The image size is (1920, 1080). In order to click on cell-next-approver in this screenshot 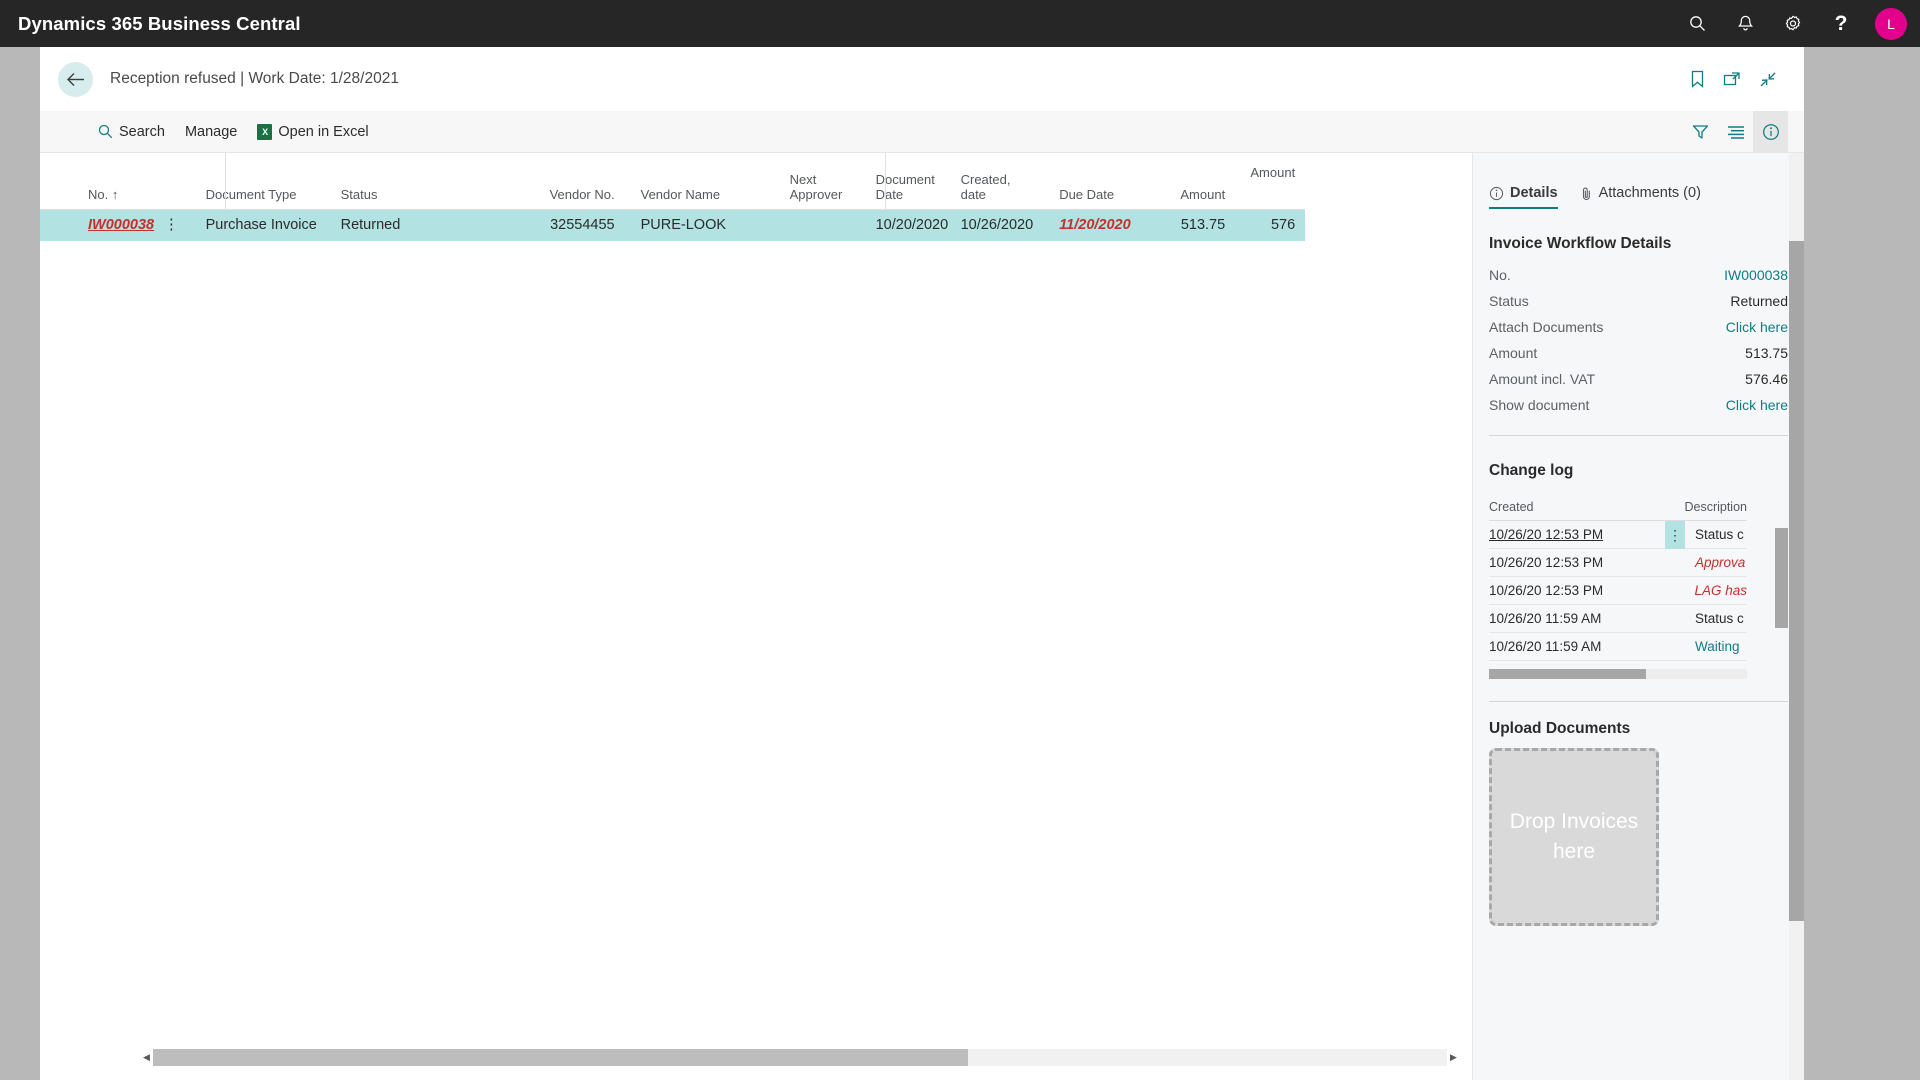, I will do `click(832, 225)`.